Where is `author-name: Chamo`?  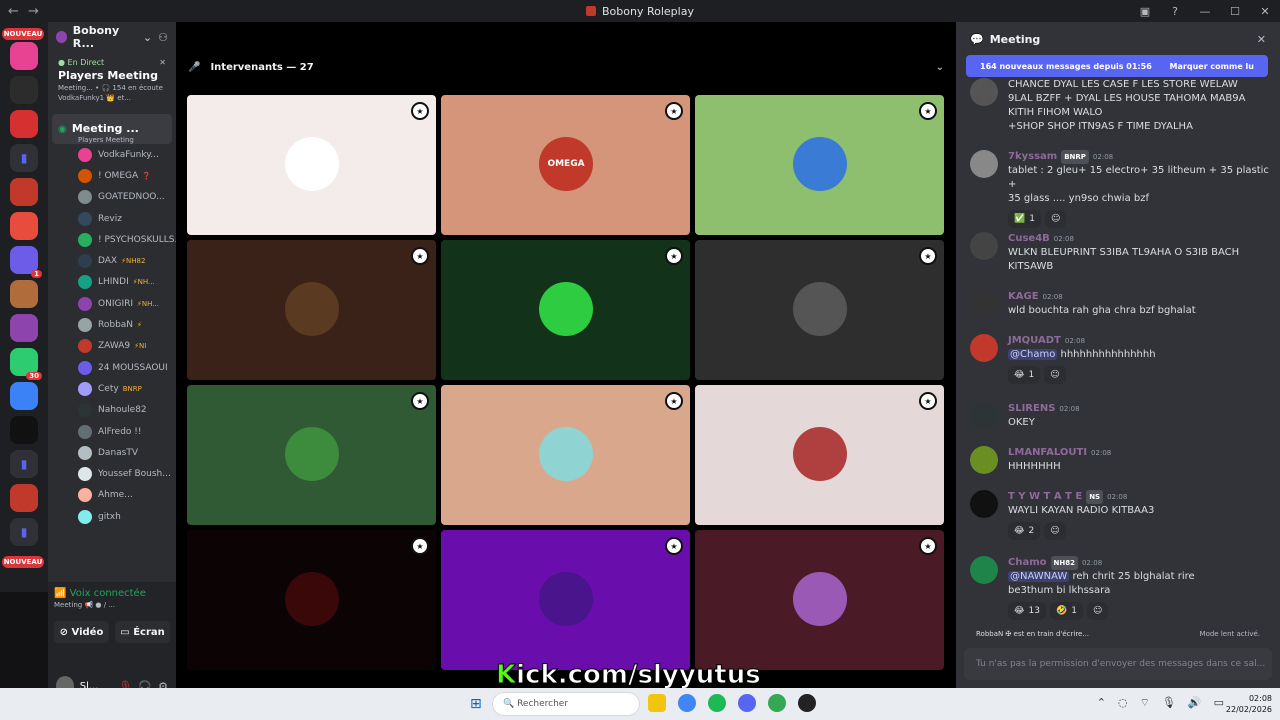 author-name: Chamo is located at coordinates (1027, 562).